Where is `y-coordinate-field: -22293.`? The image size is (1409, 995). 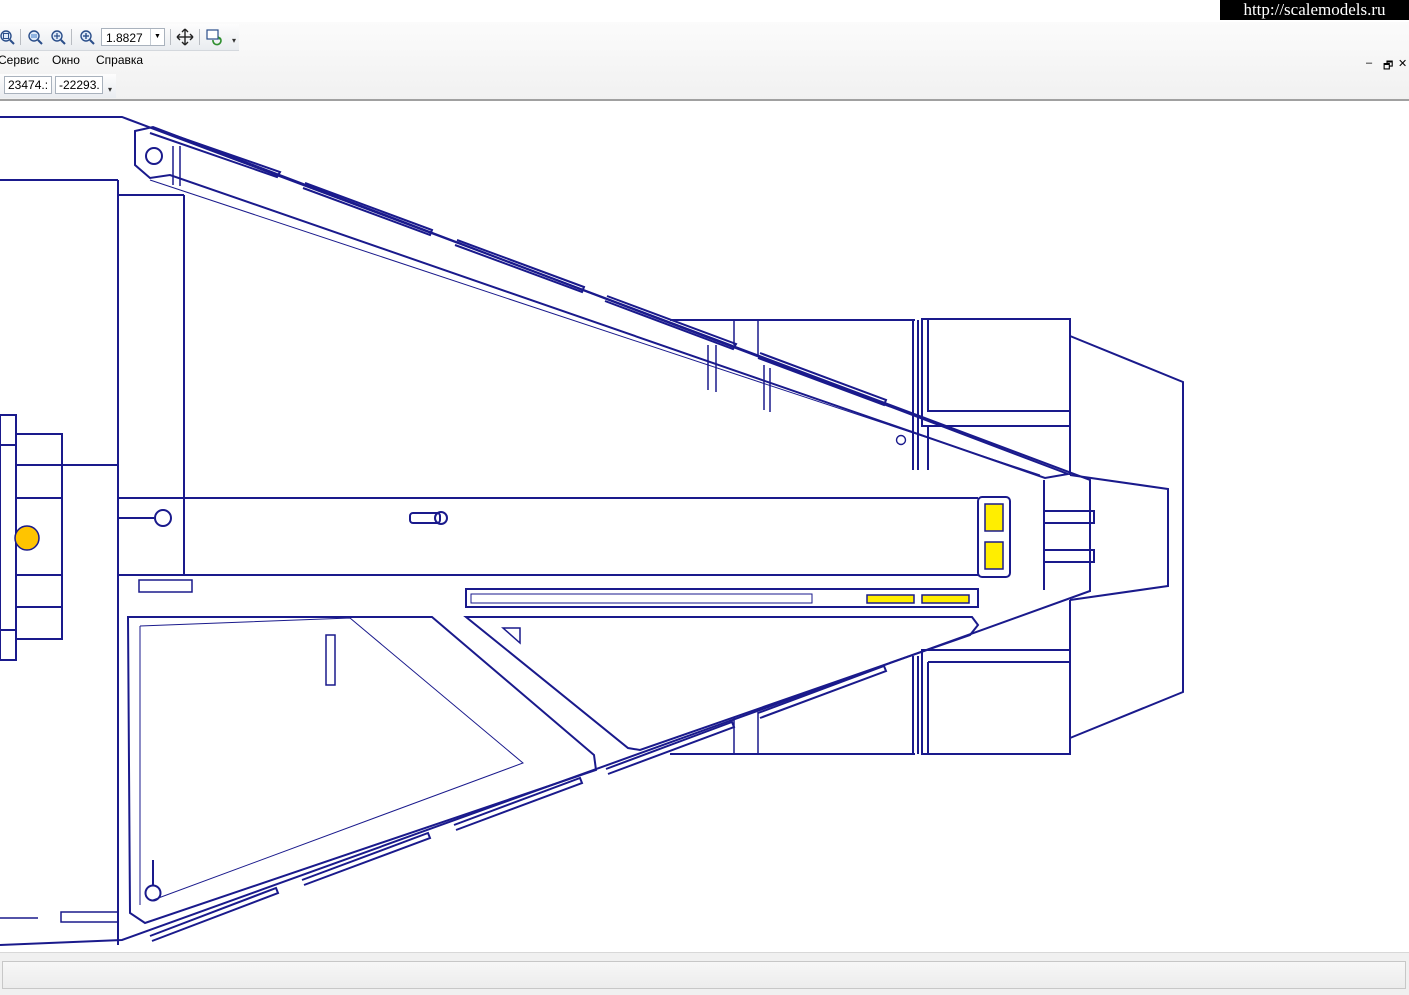 y-coordinate-field: -22293. is located at coordinates (79, 85).